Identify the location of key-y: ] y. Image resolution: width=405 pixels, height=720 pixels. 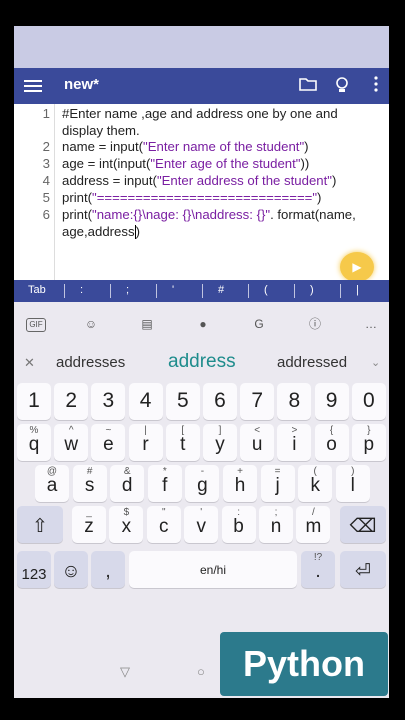
(220, 442).